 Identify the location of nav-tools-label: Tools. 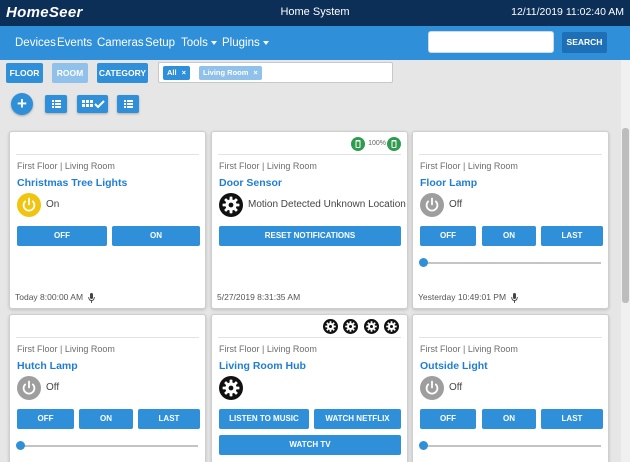
(194, 43).